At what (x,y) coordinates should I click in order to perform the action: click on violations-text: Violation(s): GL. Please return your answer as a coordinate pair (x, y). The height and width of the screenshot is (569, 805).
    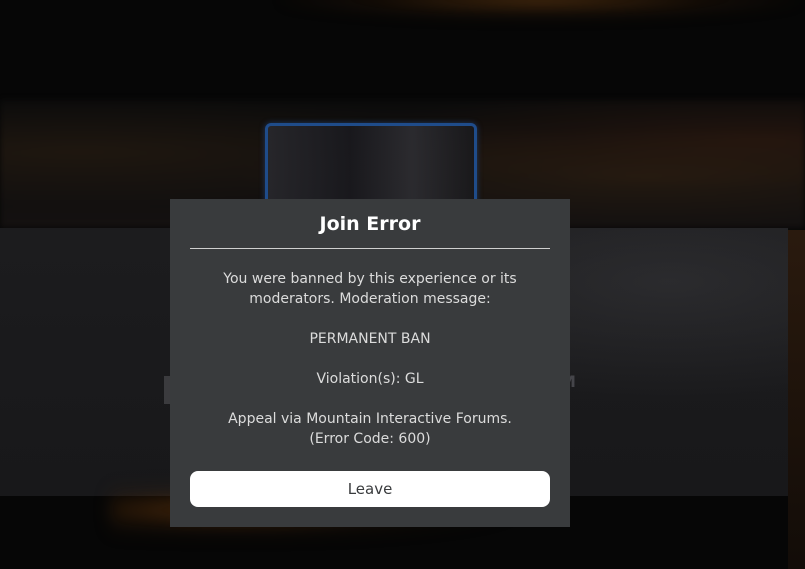
    Looking at the image, I should click on (370, 379).